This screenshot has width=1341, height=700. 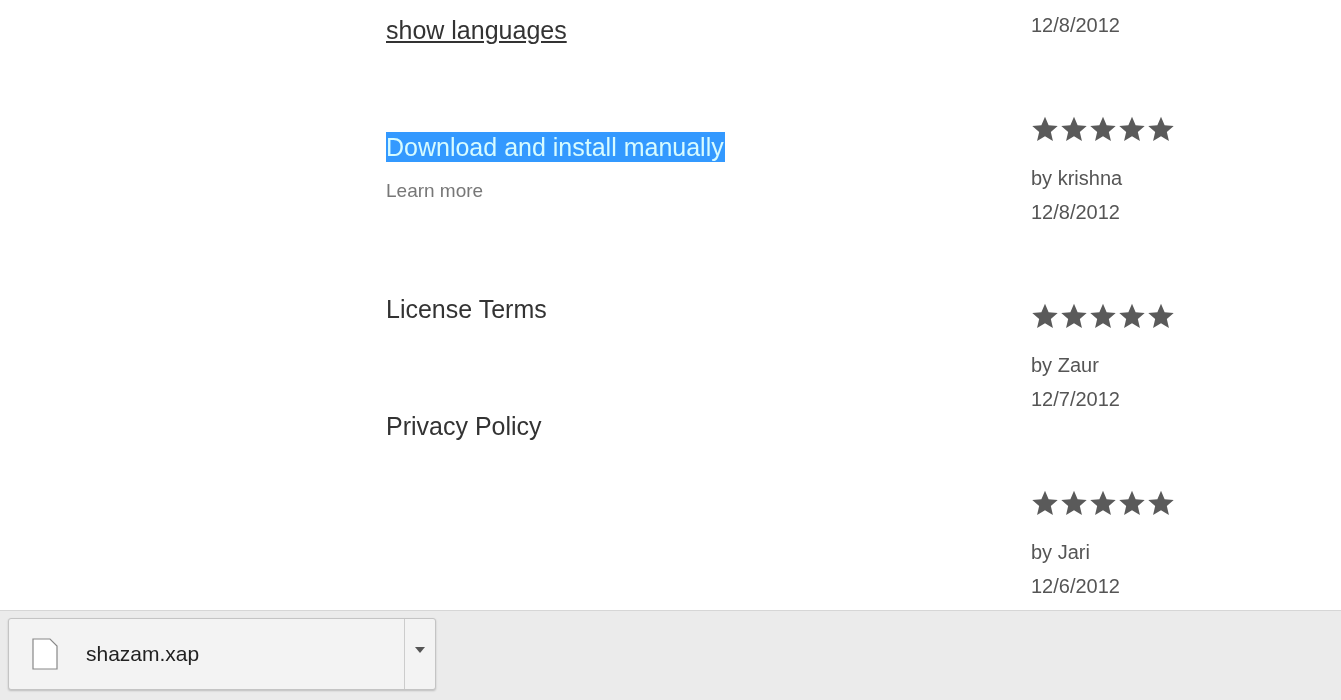 I want to click on caret-icon, so click(x=420, y=650).